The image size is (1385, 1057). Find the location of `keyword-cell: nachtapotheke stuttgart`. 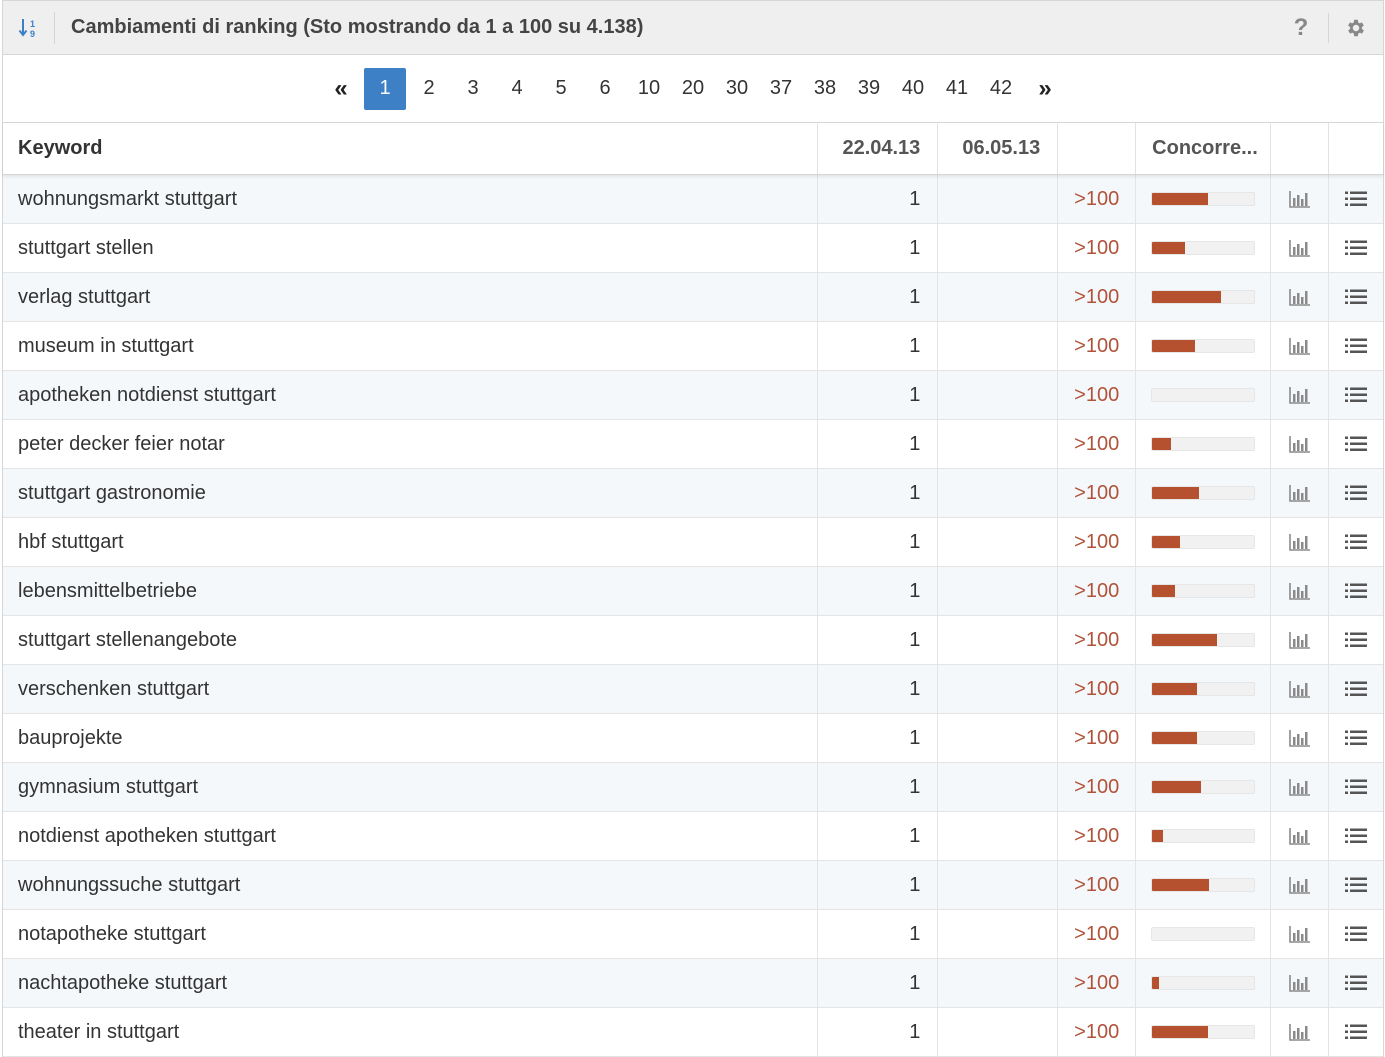

keyword-cell: nachtapotheke stuttgart is located at coordinates (411, 983).